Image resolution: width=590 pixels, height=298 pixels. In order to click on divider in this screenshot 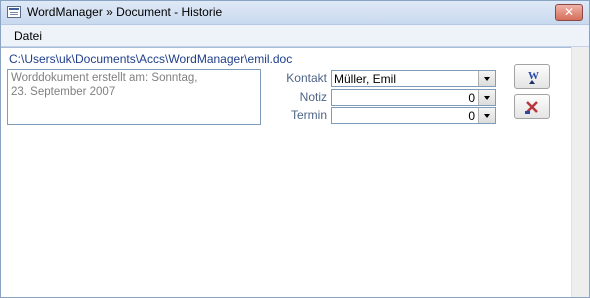, I will do `click(286, 47)`.